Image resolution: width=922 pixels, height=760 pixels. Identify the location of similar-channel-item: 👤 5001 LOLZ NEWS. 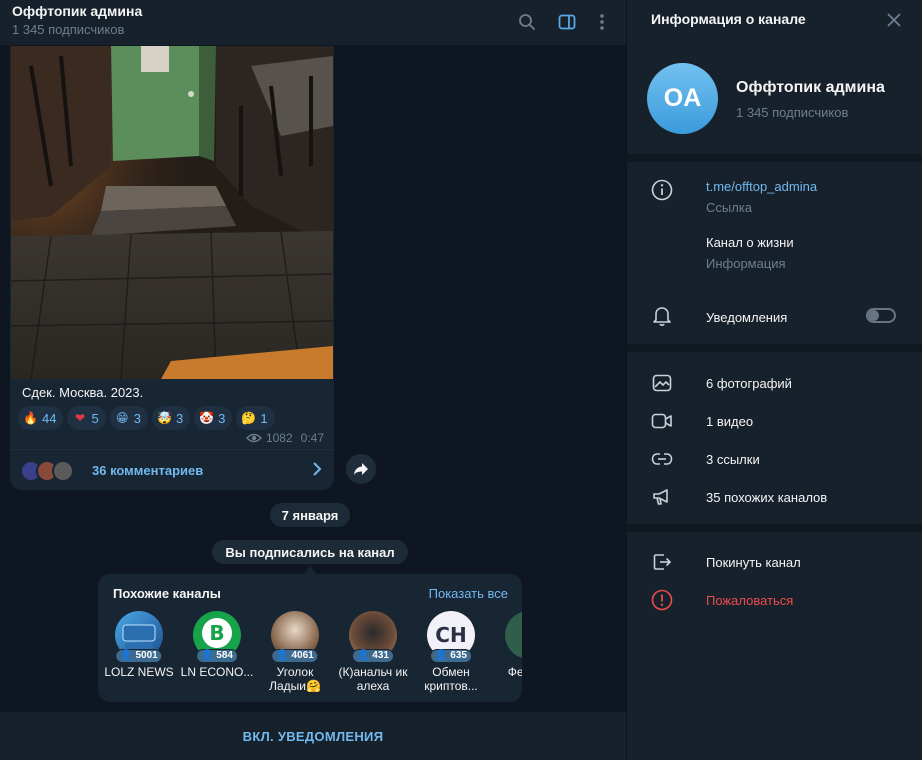
(139, 654).